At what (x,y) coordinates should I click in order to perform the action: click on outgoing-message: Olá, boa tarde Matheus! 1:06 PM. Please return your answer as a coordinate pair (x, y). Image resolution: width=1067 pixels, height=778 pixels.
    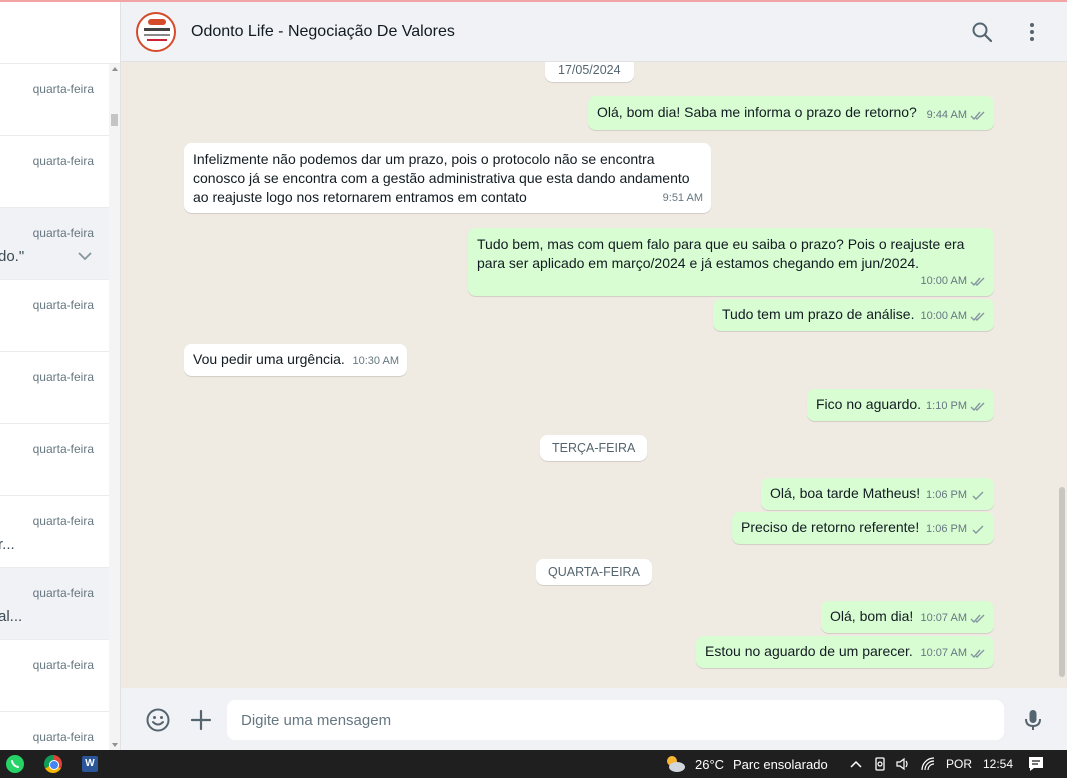
    Looking at the image, I should click on (877, 494).